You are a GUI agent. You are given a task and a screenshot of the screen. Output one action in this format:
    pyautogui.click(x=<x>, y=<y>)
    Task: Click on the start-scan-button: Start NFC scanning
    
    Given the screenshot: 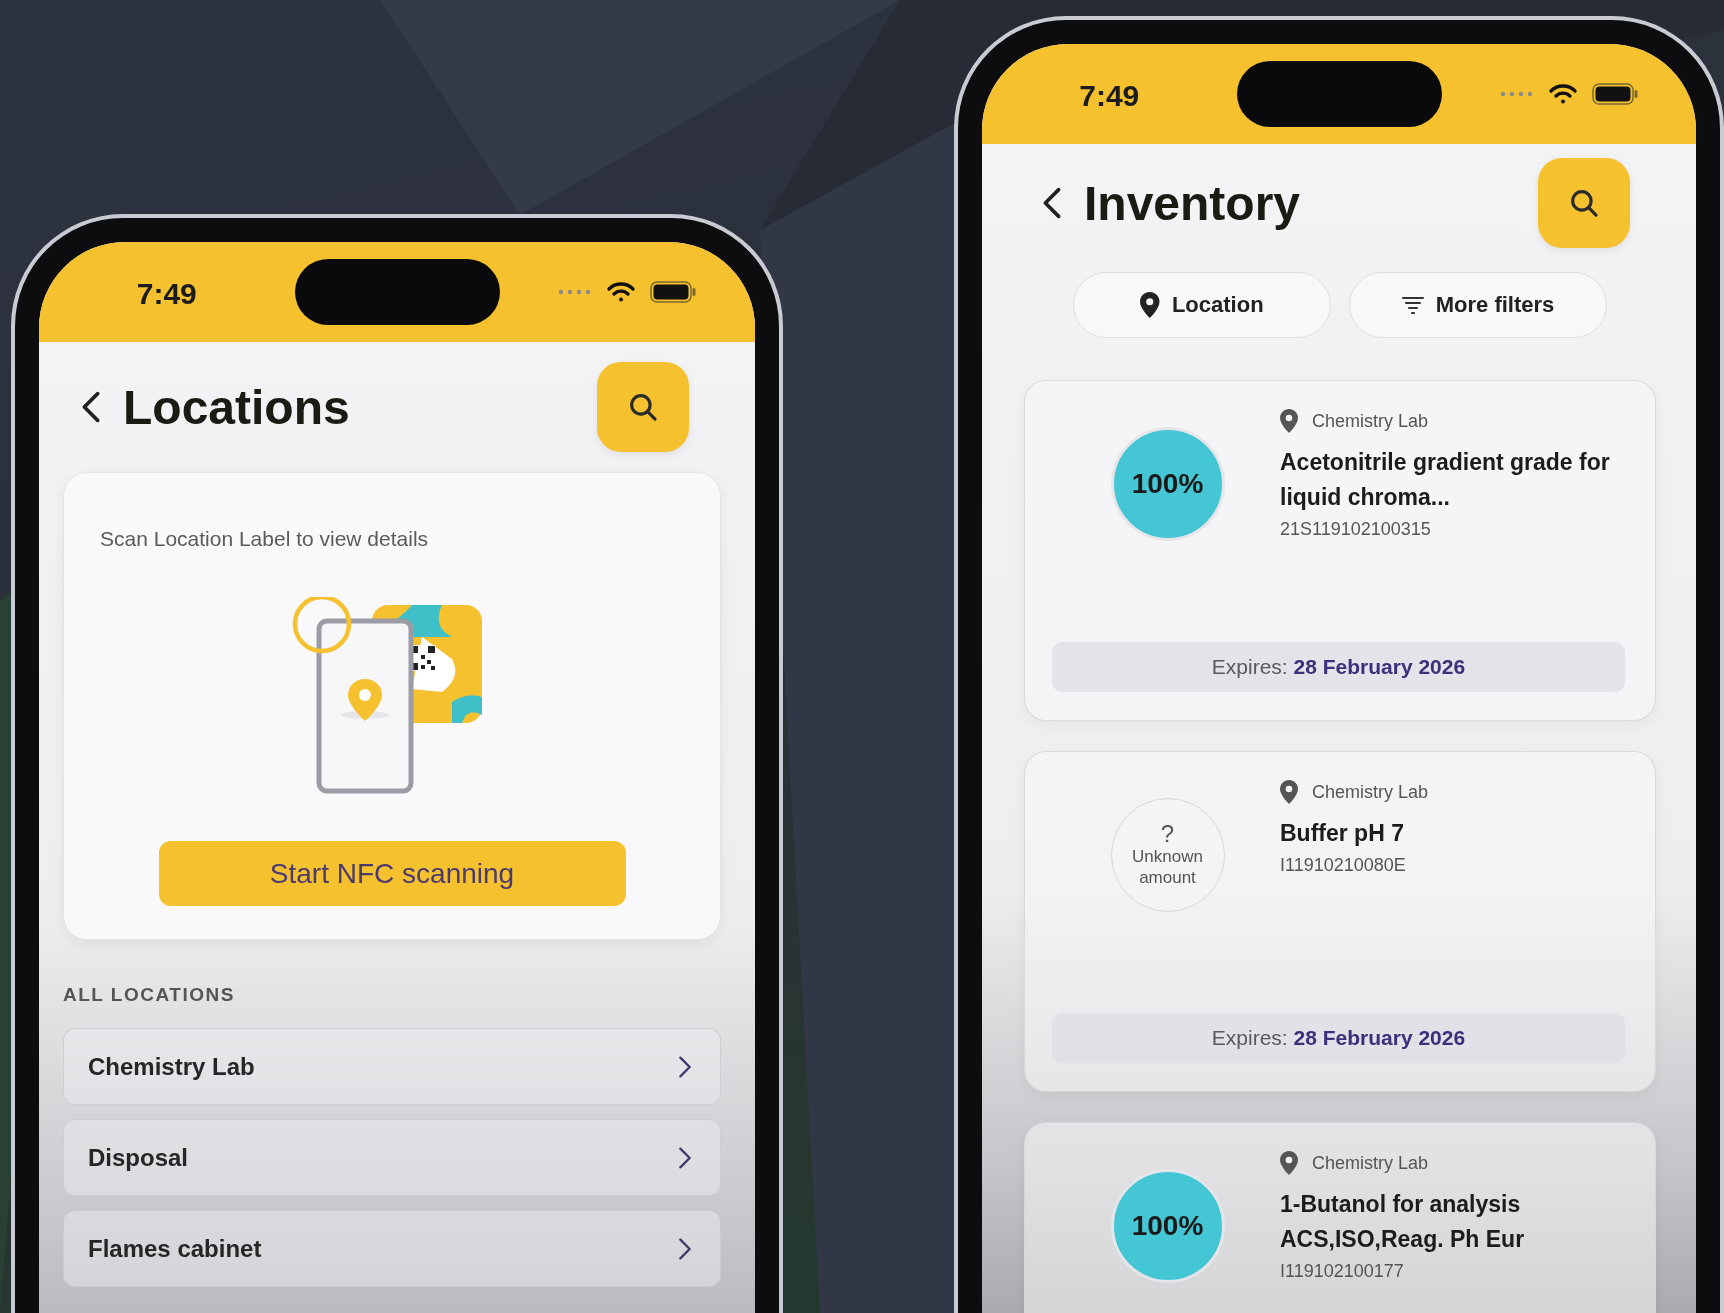 What is the action you would take?
    pyautogui.click(x=392, y=873)
    